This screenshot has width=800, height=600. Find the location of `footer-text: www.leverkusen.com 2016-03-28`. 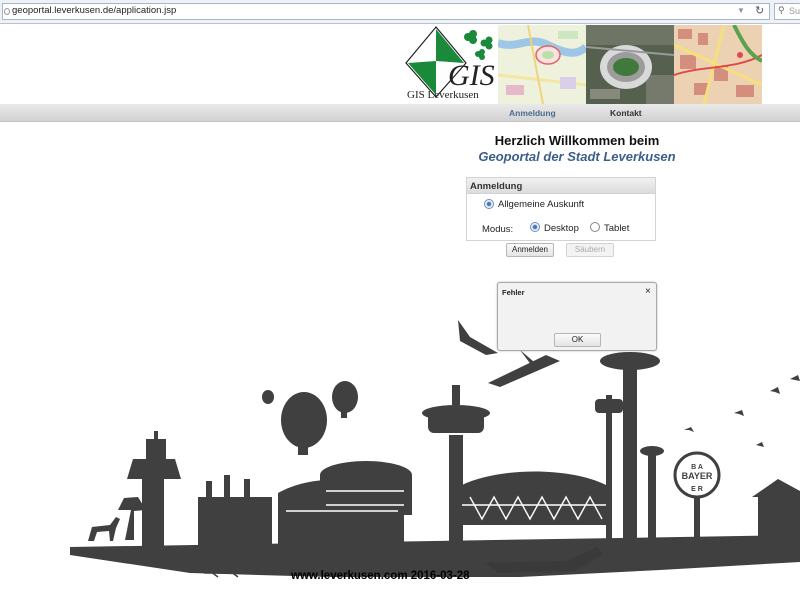

footer-text: www.leverkusen.com 2016-03-28 is located at coordinates (380, 576).